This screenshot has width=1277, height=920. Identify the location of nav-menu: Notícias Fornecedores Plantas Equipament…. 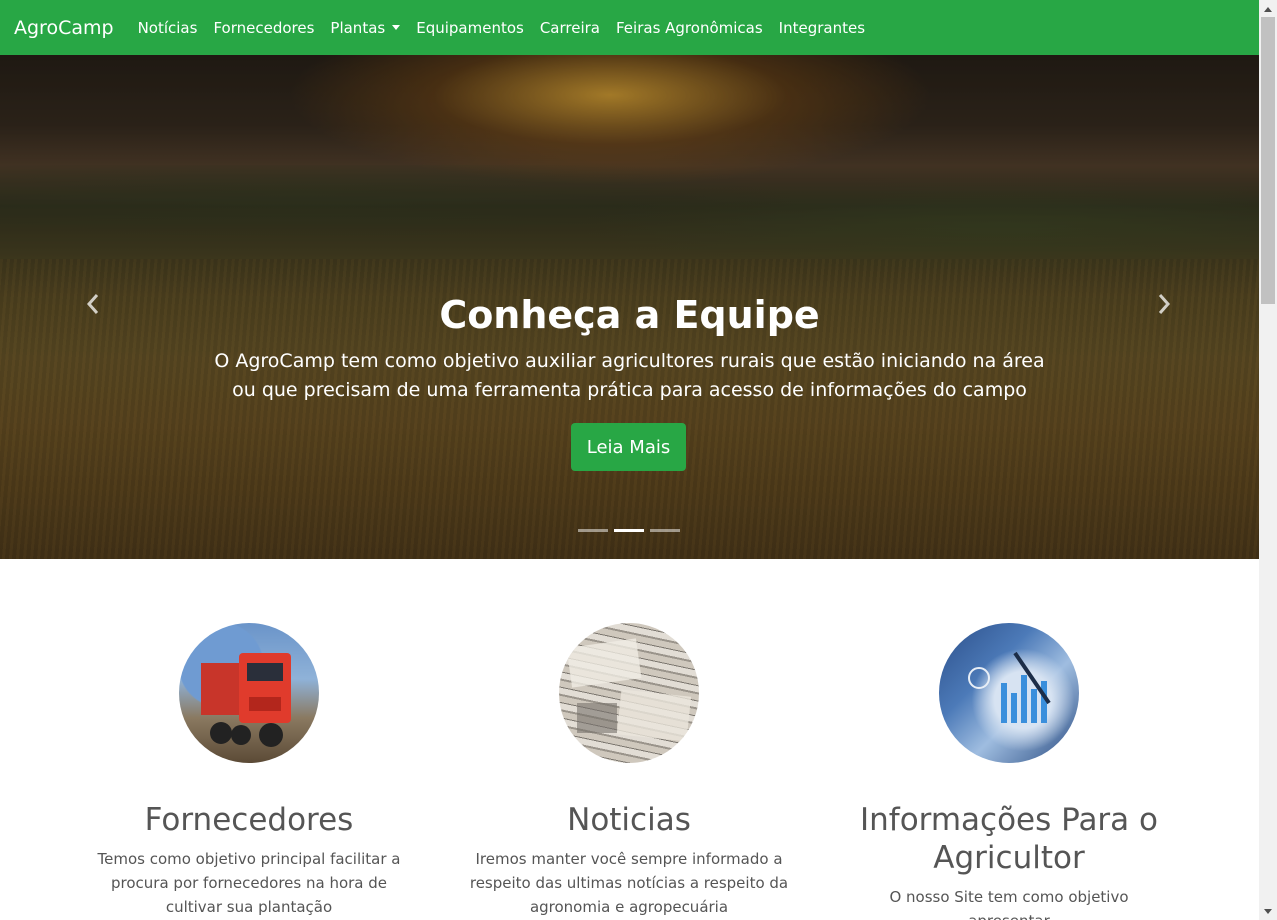
(501, 28).